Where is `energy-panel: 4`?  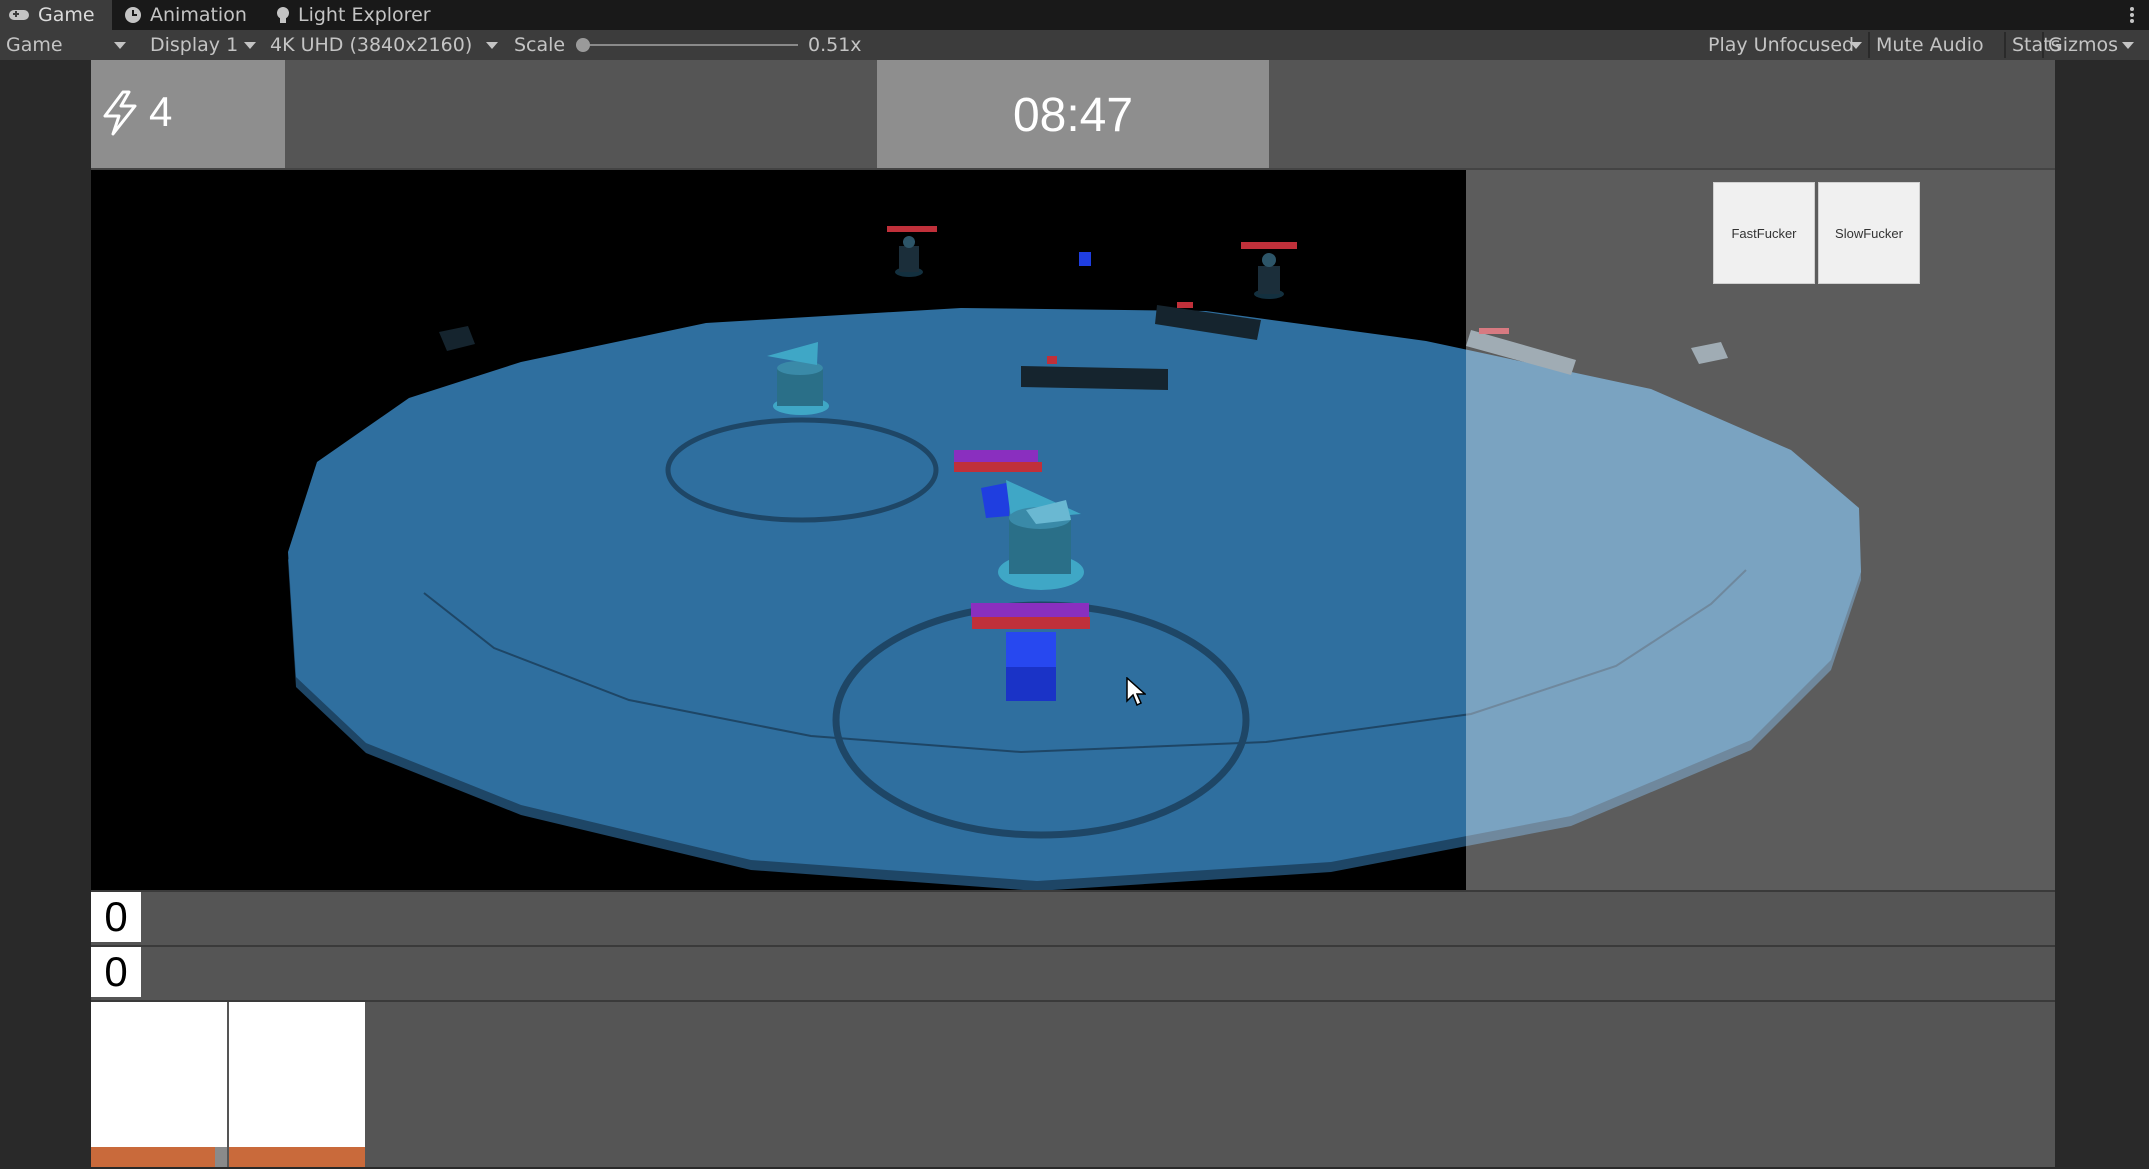
energy-panel: 4 is located at coordinates (188, 115).